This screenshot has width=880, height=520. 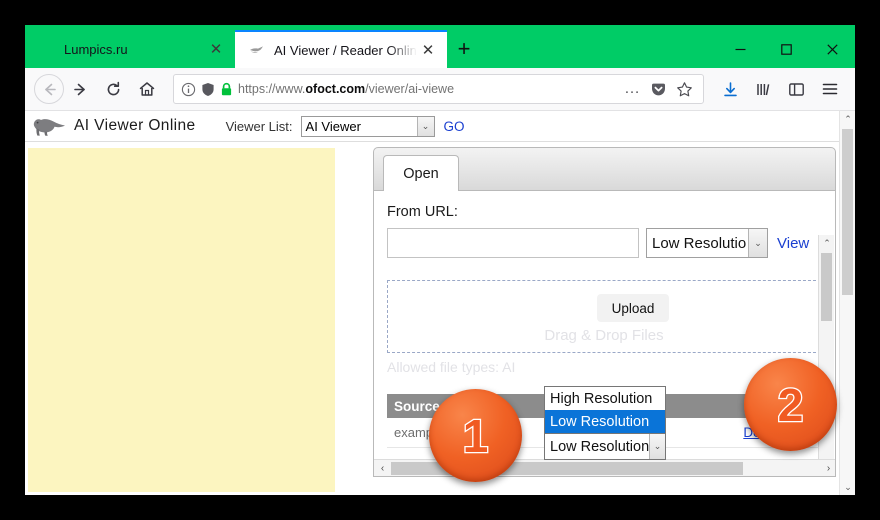 What do you see at coordinates (422, 212) in the screenshot?
I see `from-url-label: From URL:` at bounding box center [422, 212].